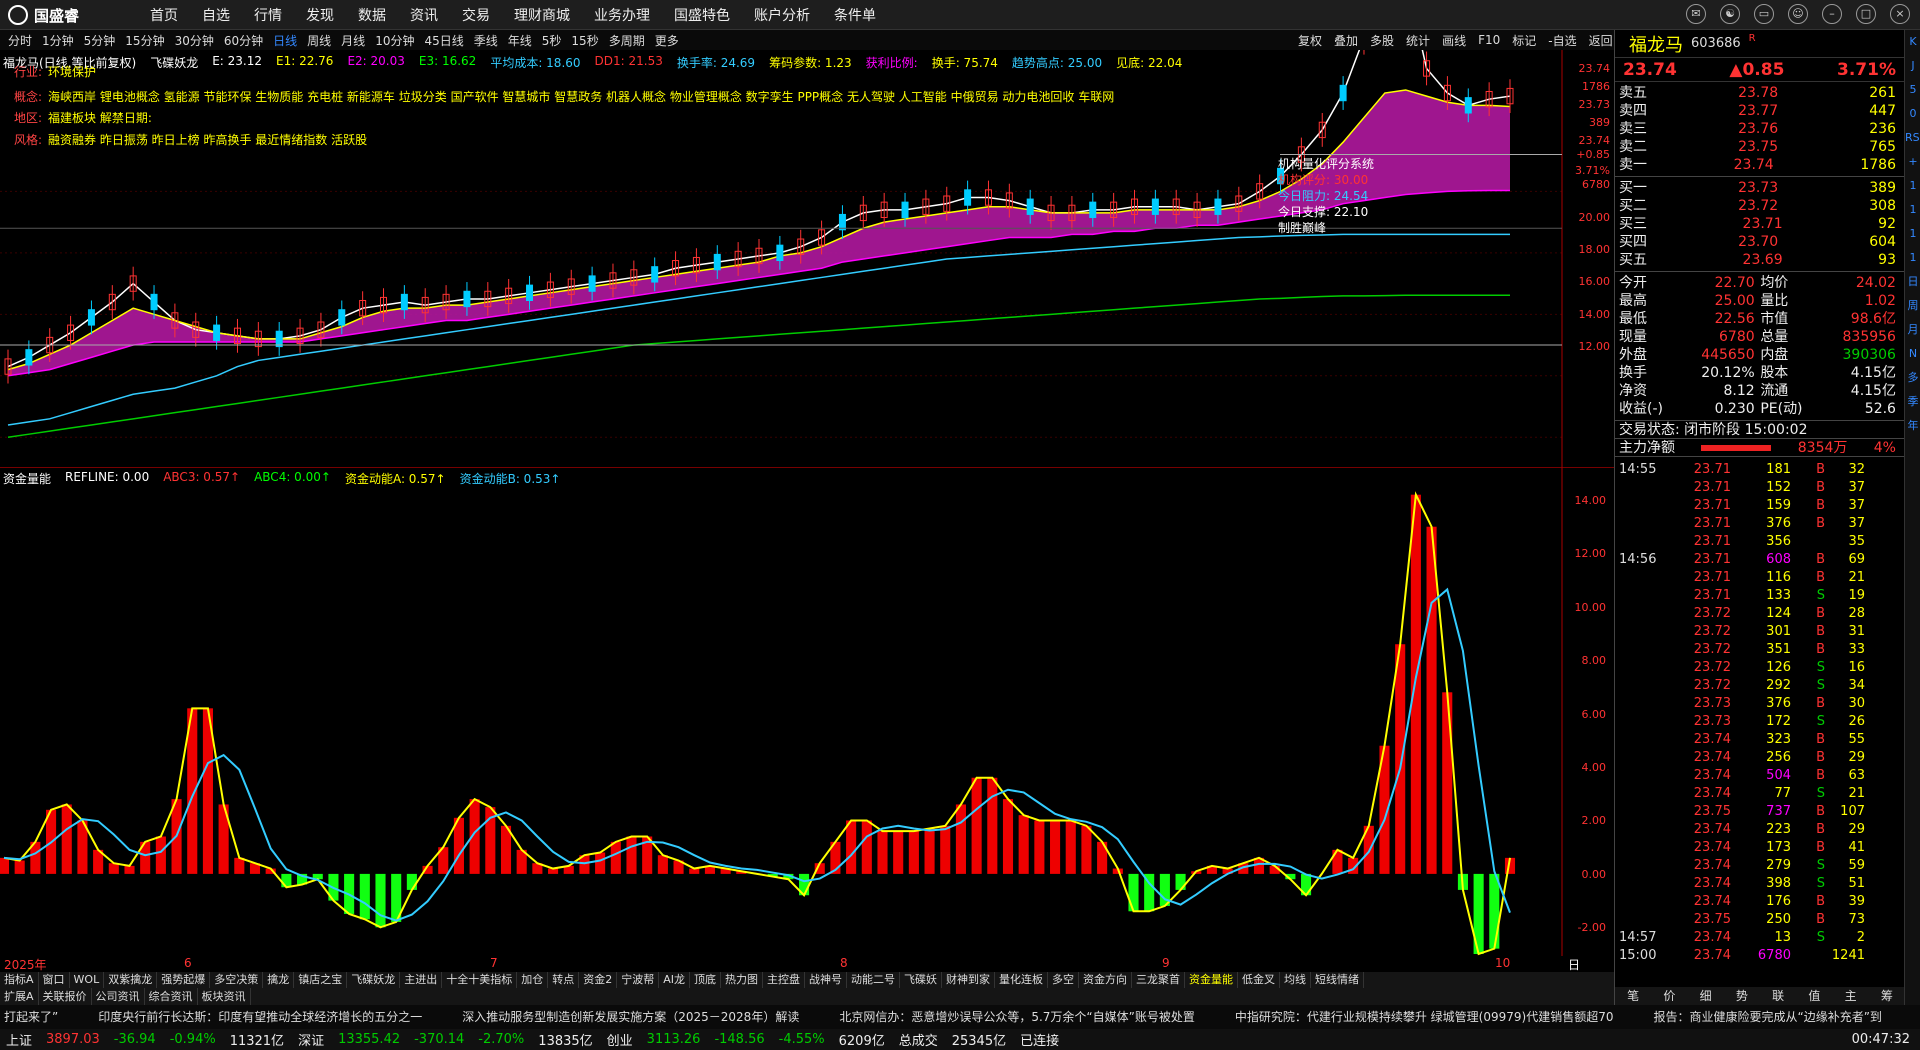 The image size is (1920, 1050). Describe the element at coordinates (1211, 980) in the screenshot. I see `indicator-tab: 资金量能` at that location.